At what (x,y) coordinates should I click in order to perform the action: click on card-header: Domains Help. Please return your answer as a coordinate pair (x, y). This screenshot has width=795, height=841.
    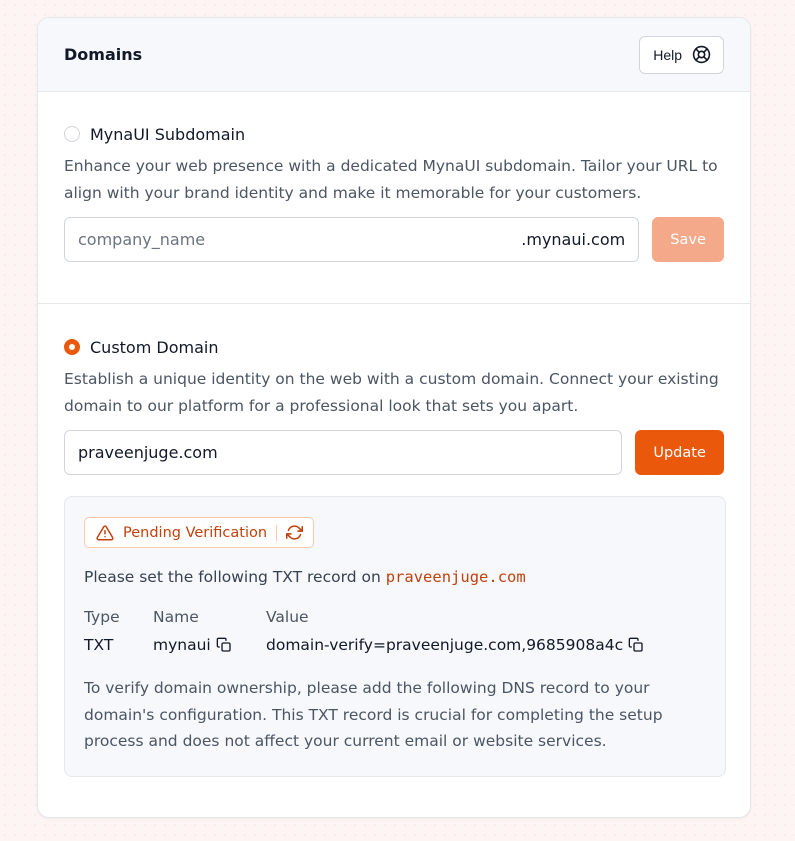
    Looking at the image, I should click on (394, 55).